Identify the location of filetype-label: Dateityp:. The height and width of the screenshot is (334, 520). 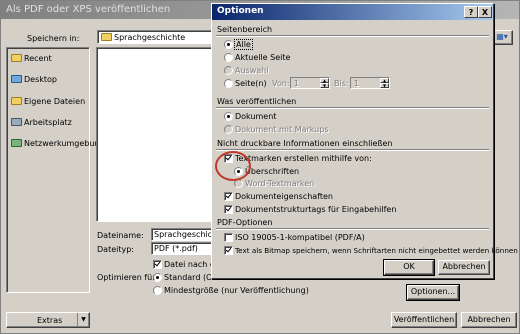
(115, 249).